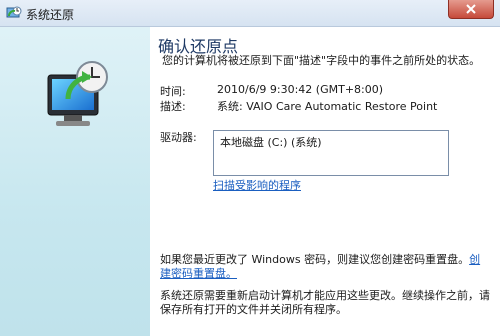 This screenshot has height=336, width=500. What do you see at coordinates (327, 106) in the screenshot?
I see `description-value: 系统: VAIO Care Automatic Restore Point` at bounding box center [327, 106].